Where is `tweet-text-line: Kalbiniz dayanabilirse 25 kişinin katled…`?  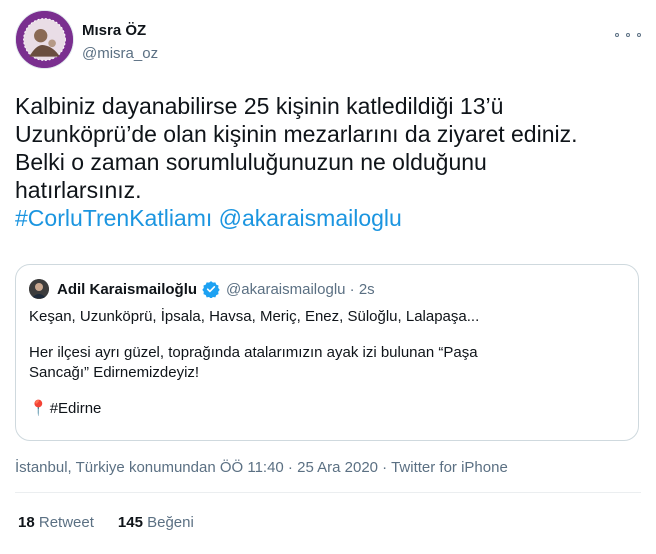
tweet-text-line: Kalbiniz dayanabilirse 25 kişinin katled… is located at coordinates (259, 106).